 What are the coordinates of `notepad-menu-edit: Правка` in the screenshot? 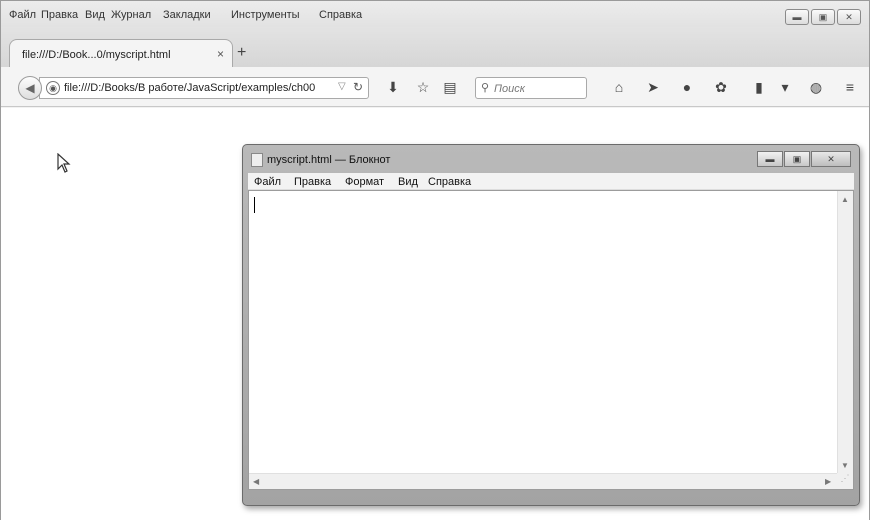 It's located at (312, 182).